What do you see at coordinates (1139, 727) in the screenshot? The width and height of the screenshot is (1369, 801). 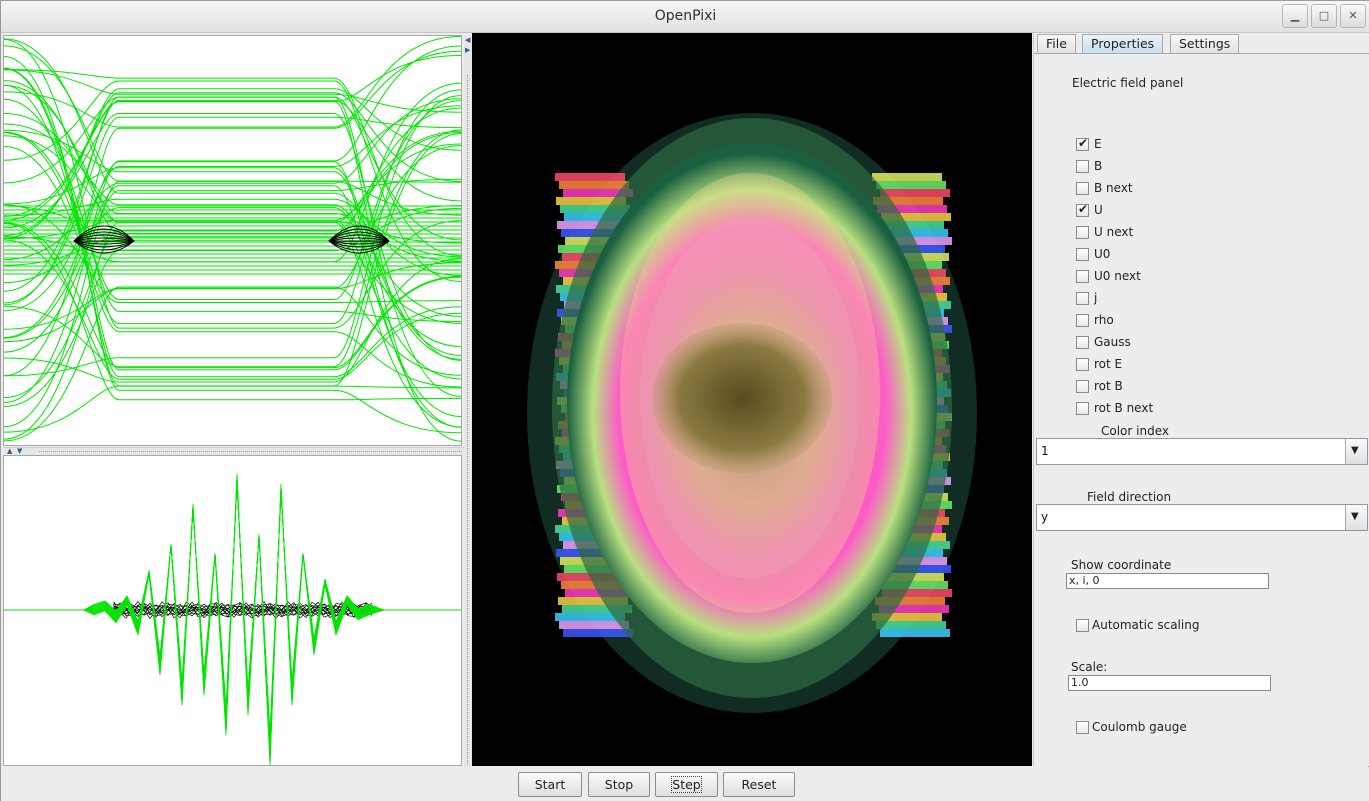 I see `coulomb-gauge-label: Coulomb gauge` at bounding box center [1139, 727].